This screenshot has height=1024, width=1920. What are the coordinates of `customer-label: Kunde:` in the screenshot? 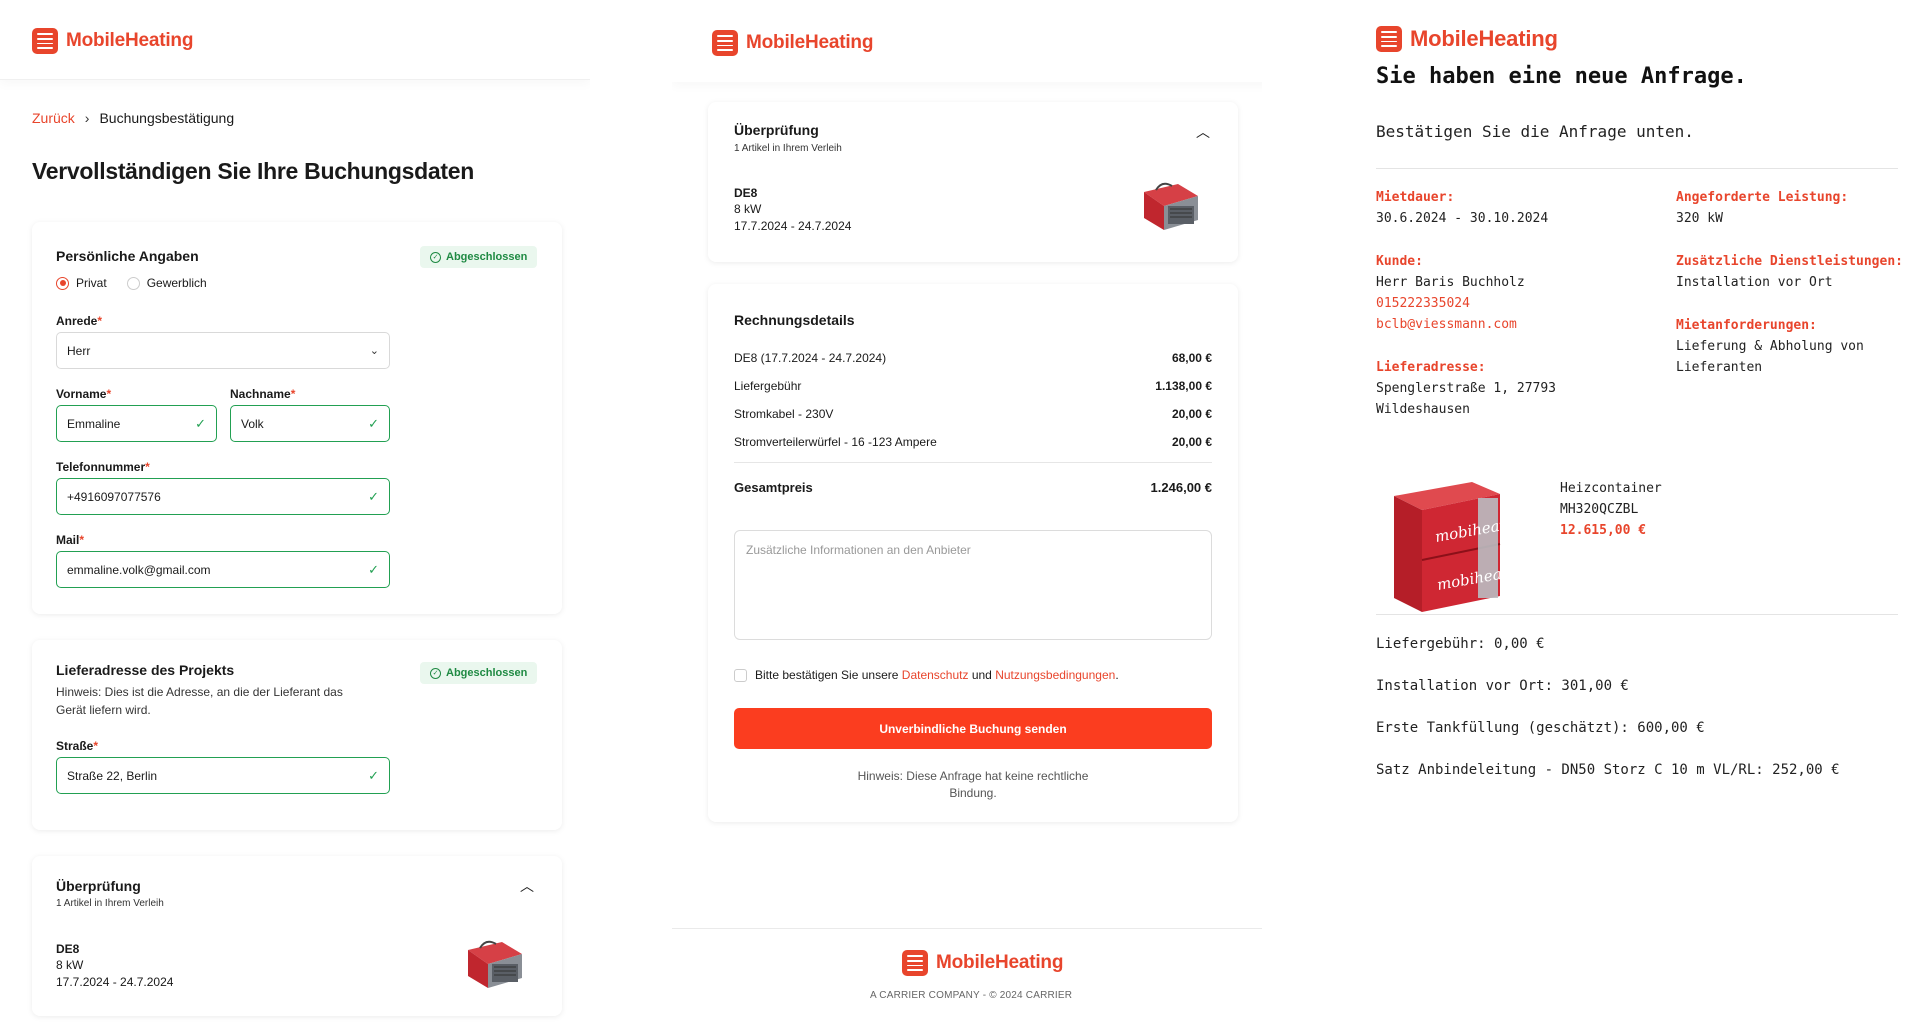 It's located at (1399, 261).